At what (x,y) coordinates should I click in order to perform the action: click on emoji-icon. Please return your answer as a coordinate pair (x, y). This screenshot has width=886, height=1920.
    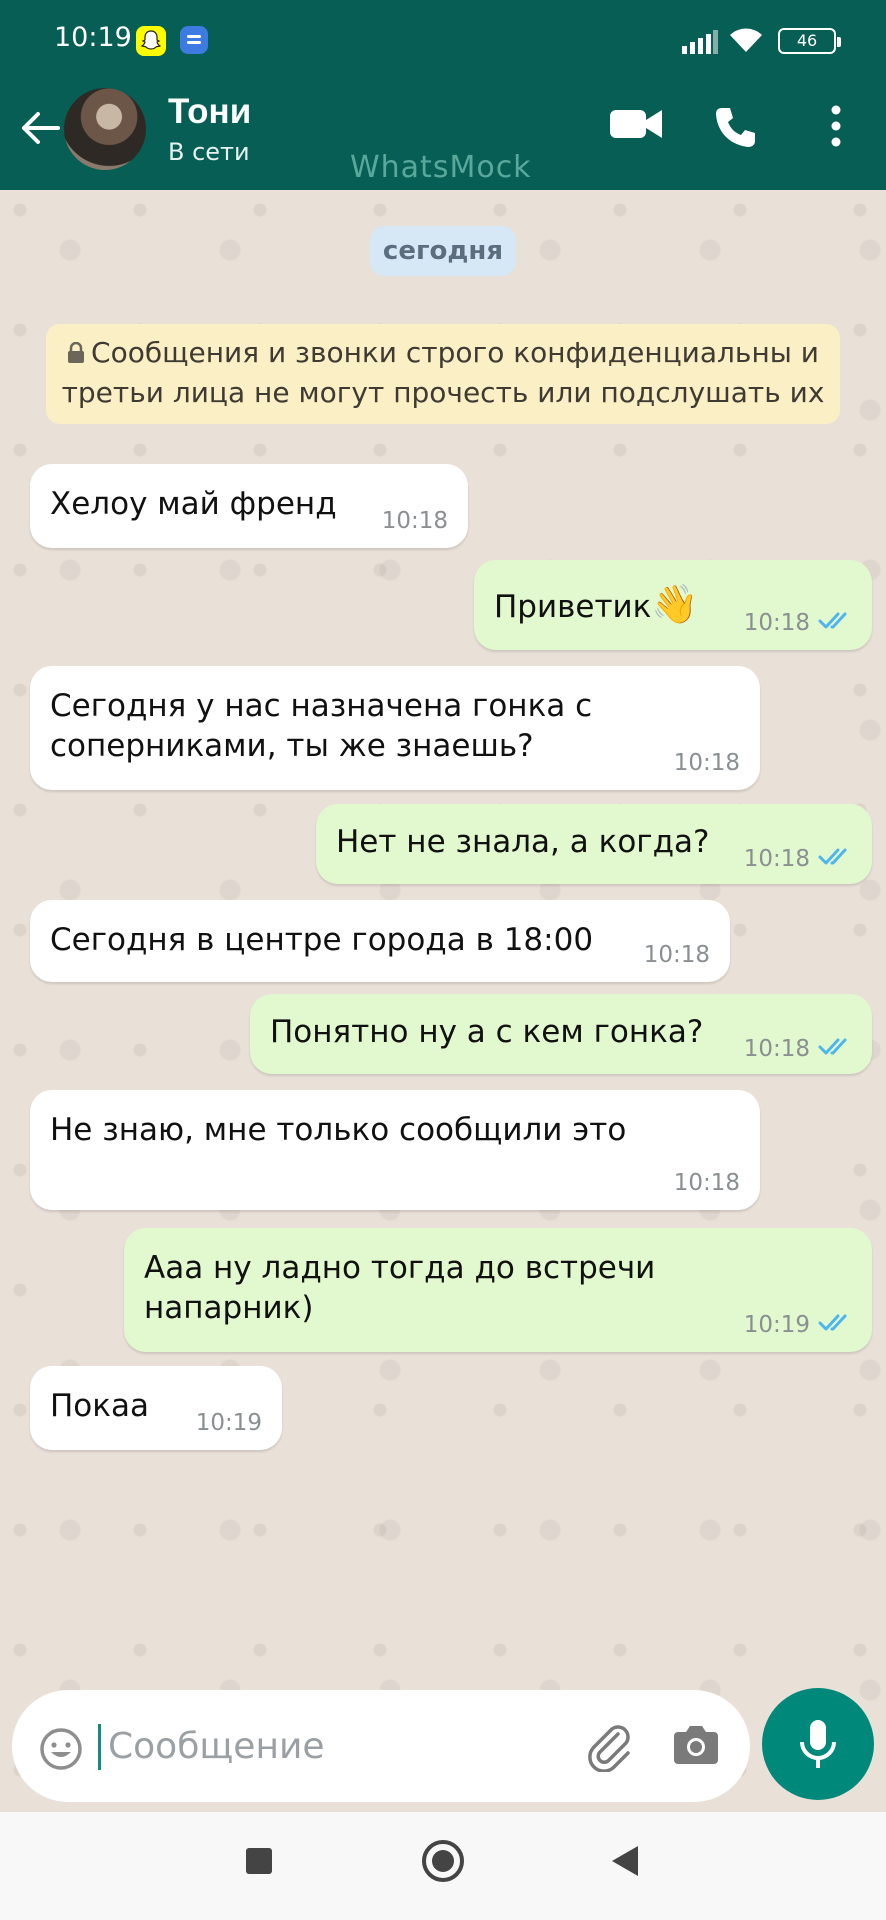
    Looking at the image, I should click on (61, 1751).